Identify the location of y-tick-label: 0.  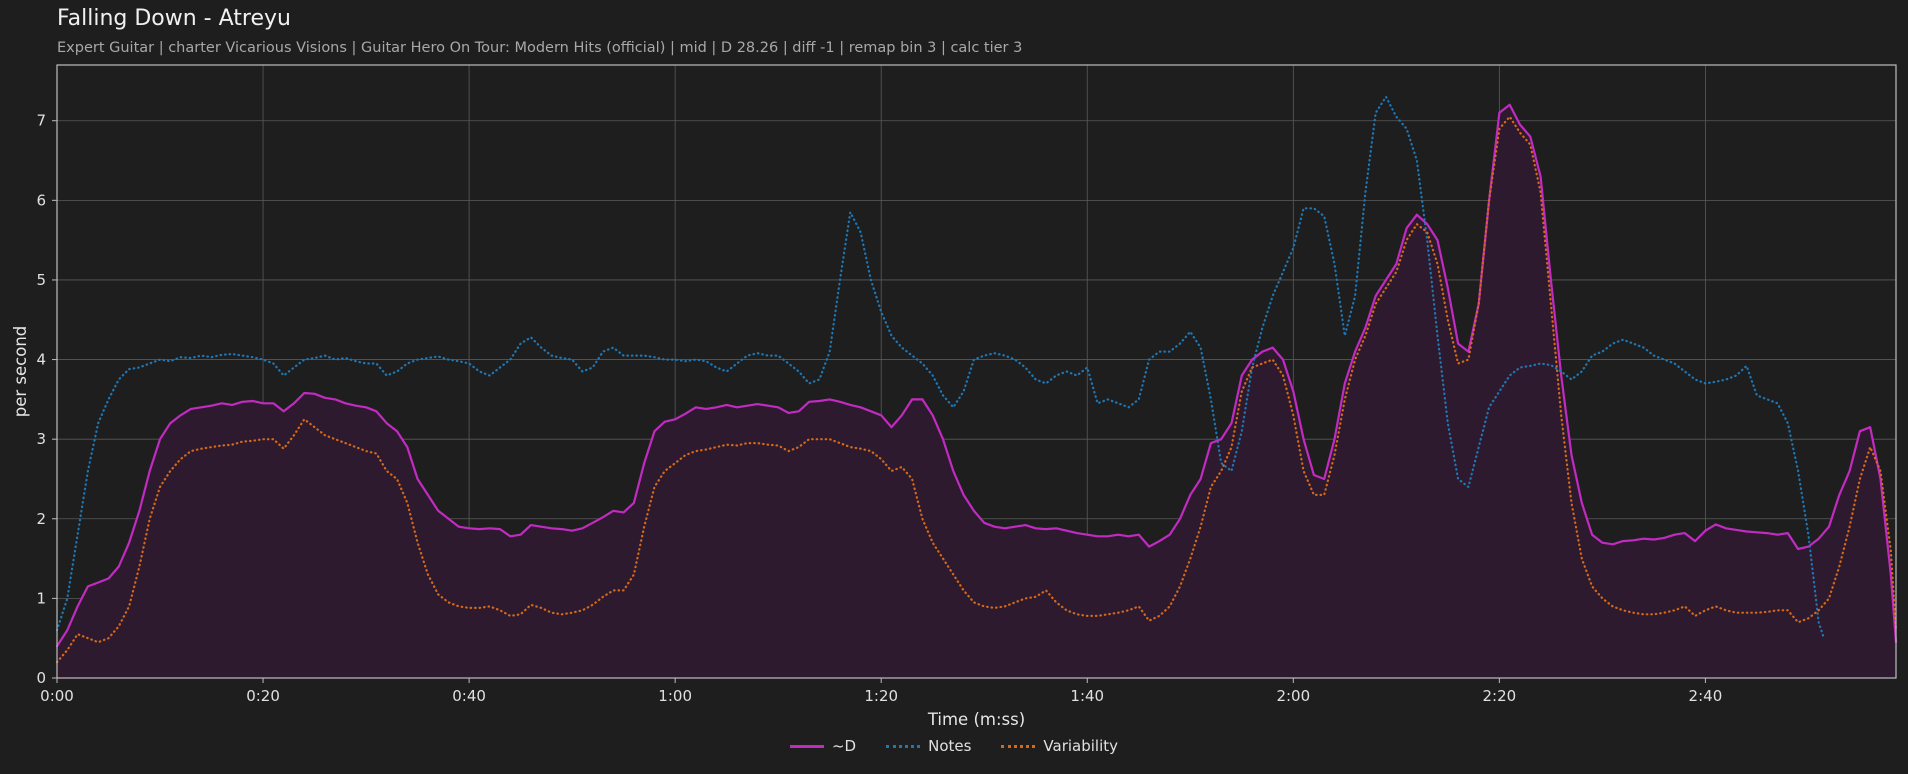
(41, 678).